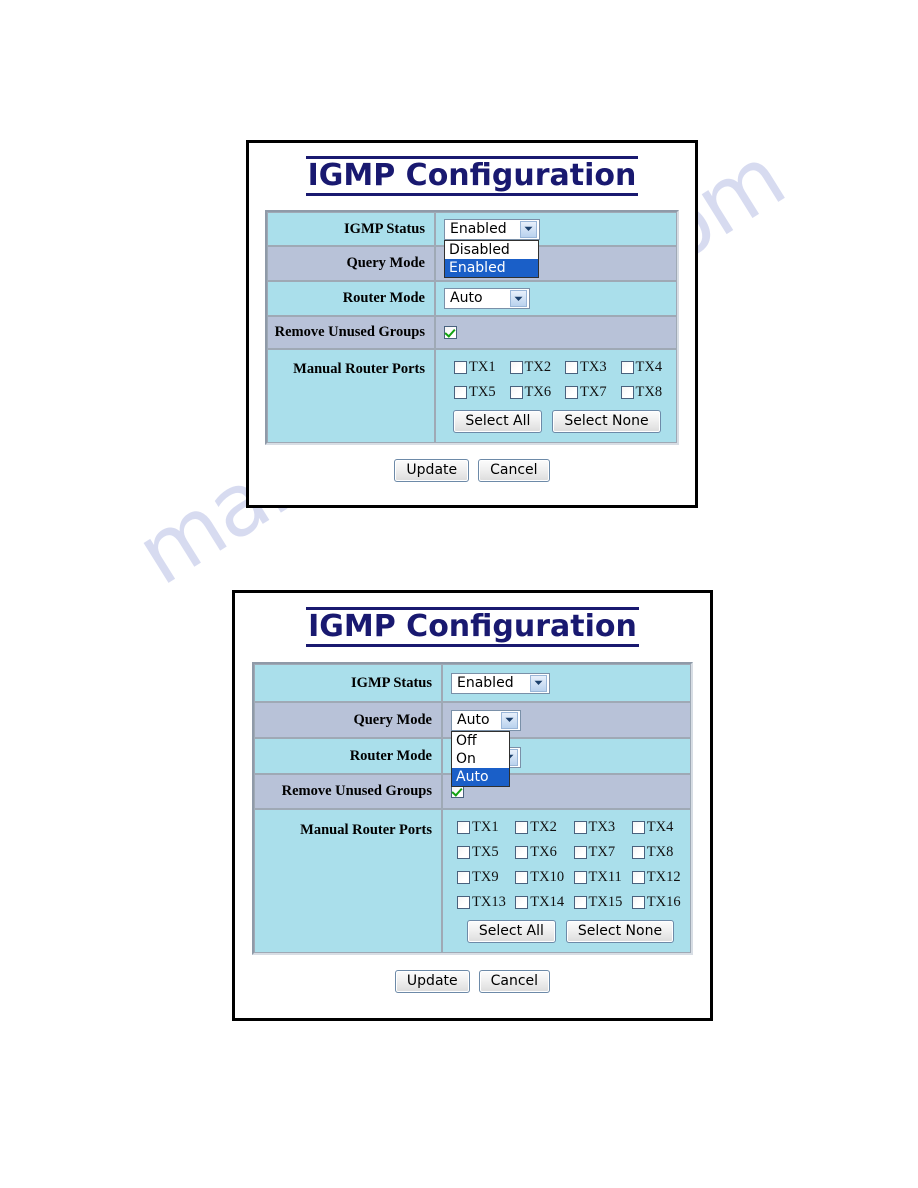  Describe the element at coordinates (491, 268) in the screenshot. I see `dropdown-option-selected: Enabled` at that location.